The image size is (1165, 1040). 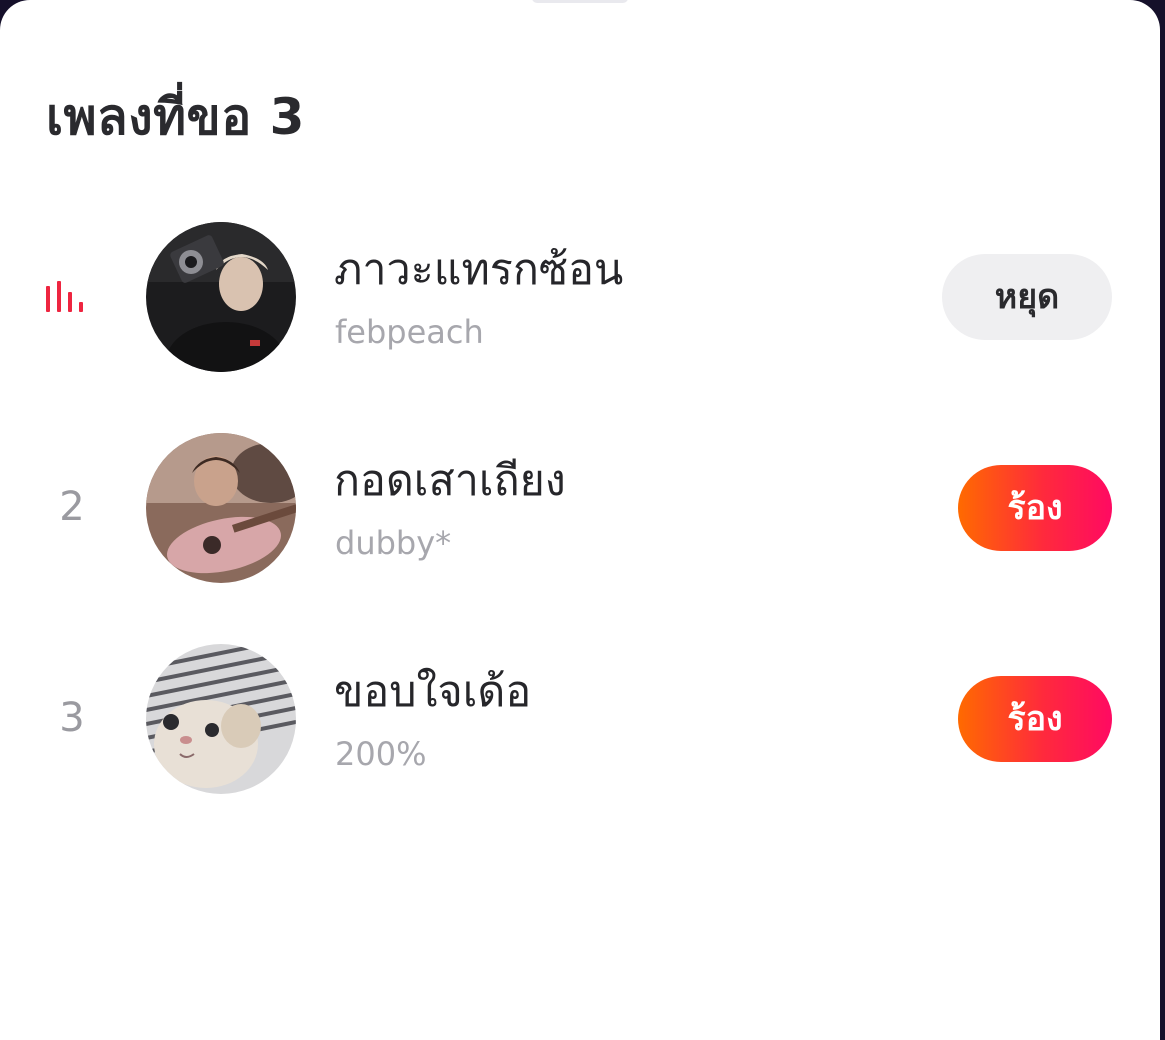 What do you see at coordinates (409, 332) in the screenshot?
I see `artist-name: febpeach` at bounding box center [409, 332].